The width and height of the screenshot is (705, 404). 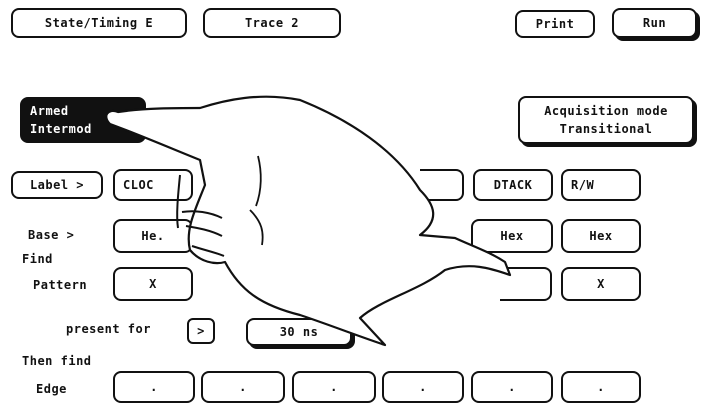 What do you see at coordinates (513, 185) in the screenshot?
I see `label-field-dtack: DTACK` at bounding box center [513, 185].